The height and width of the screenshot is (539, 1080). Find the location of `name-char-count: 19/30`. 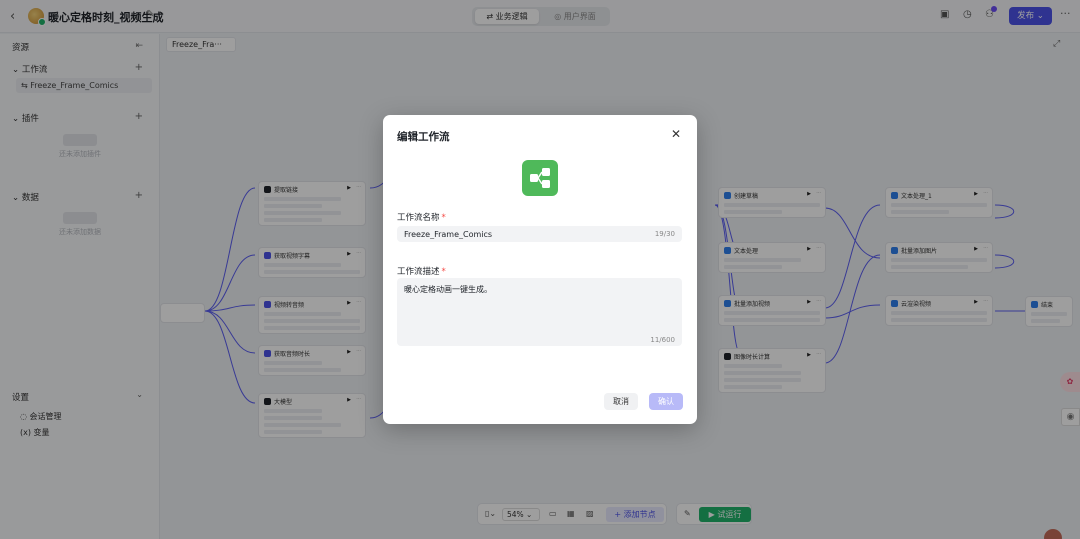

name-char-count: 19/30 is located at coordinates (664, 234).